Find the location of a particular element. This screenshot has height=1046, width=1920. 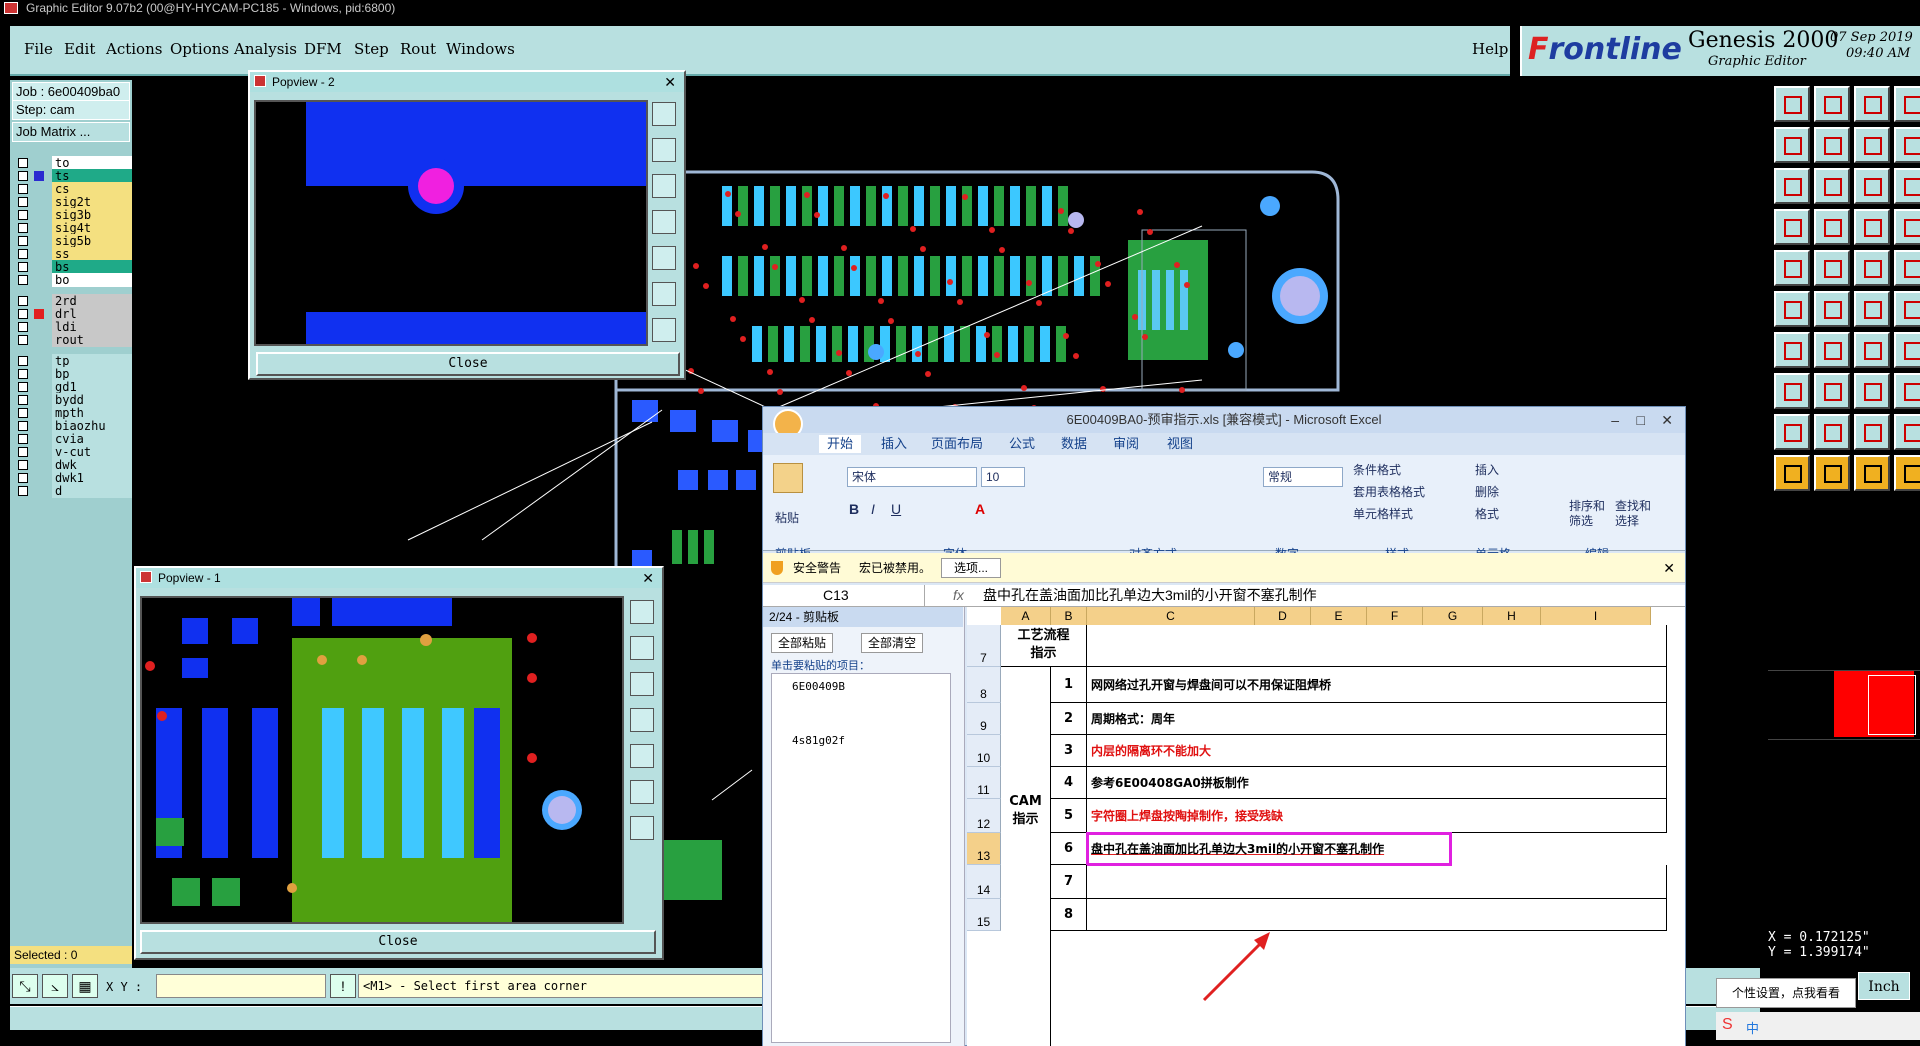

pv1-down-icon is located at coordinates (642, 684).